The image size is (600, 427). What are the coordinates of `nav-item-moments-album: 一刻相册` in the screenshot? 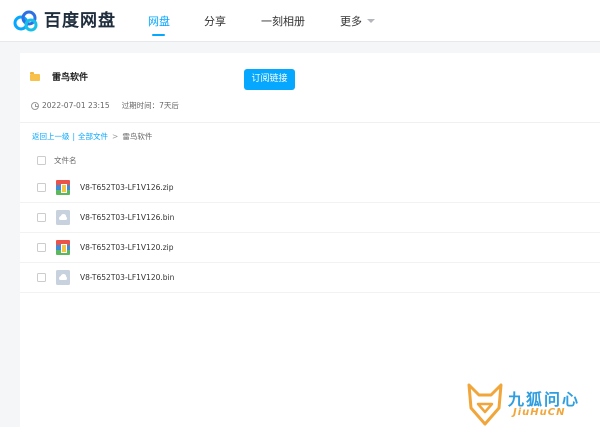 It's located at (283, 21).